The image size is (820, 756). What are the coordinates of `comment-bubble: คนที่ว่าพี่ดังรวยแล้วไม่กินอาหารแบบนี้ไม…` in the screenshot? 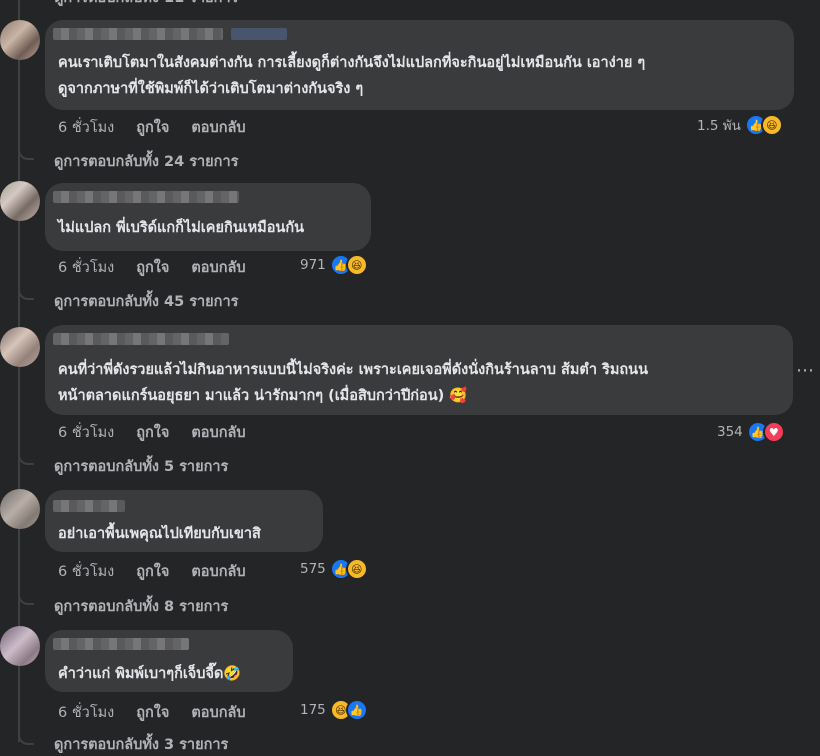 It's located at (419, 370).